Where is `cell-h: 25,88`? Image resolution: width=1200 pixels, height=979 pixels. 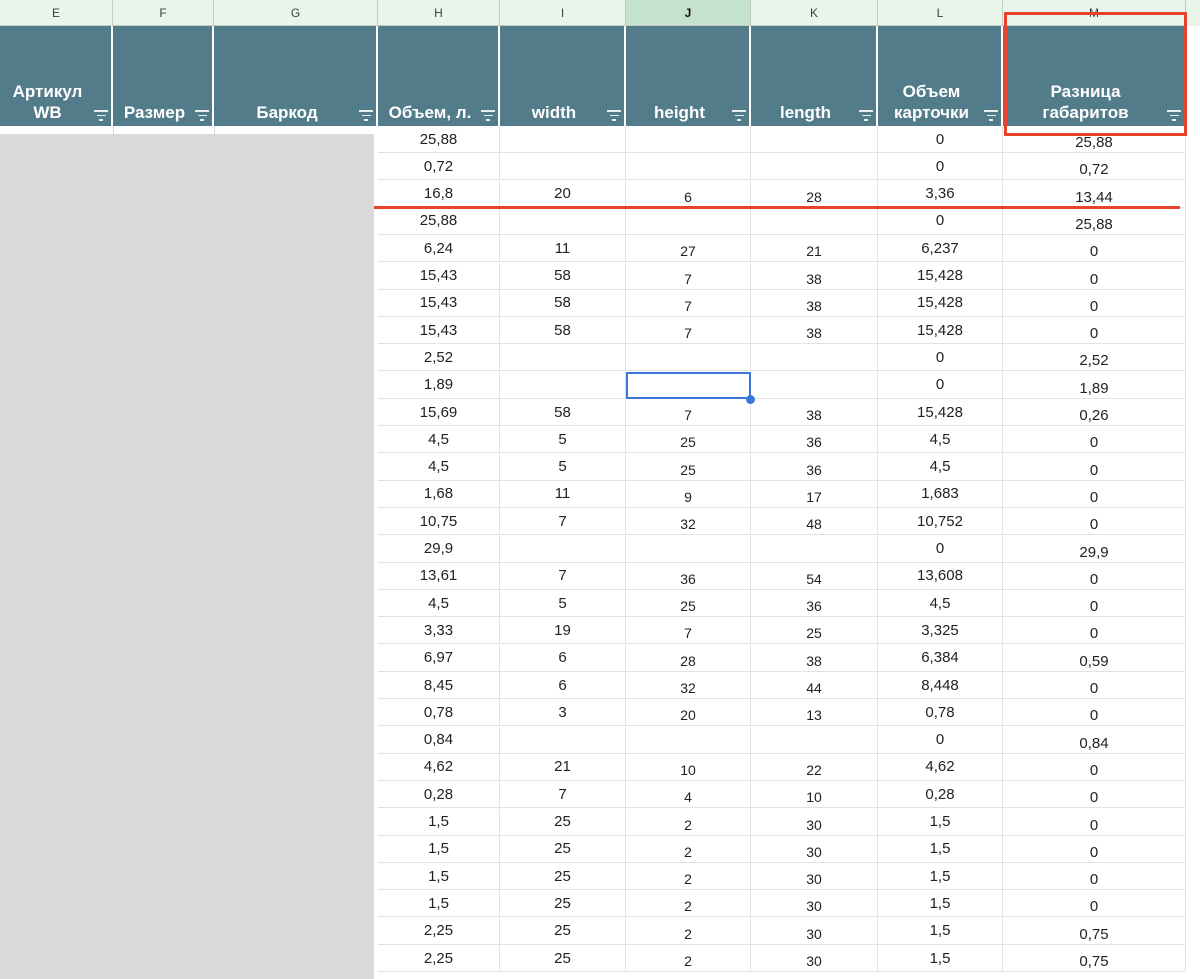
cell-h: 25,88 is located at coordinates (439, 221).